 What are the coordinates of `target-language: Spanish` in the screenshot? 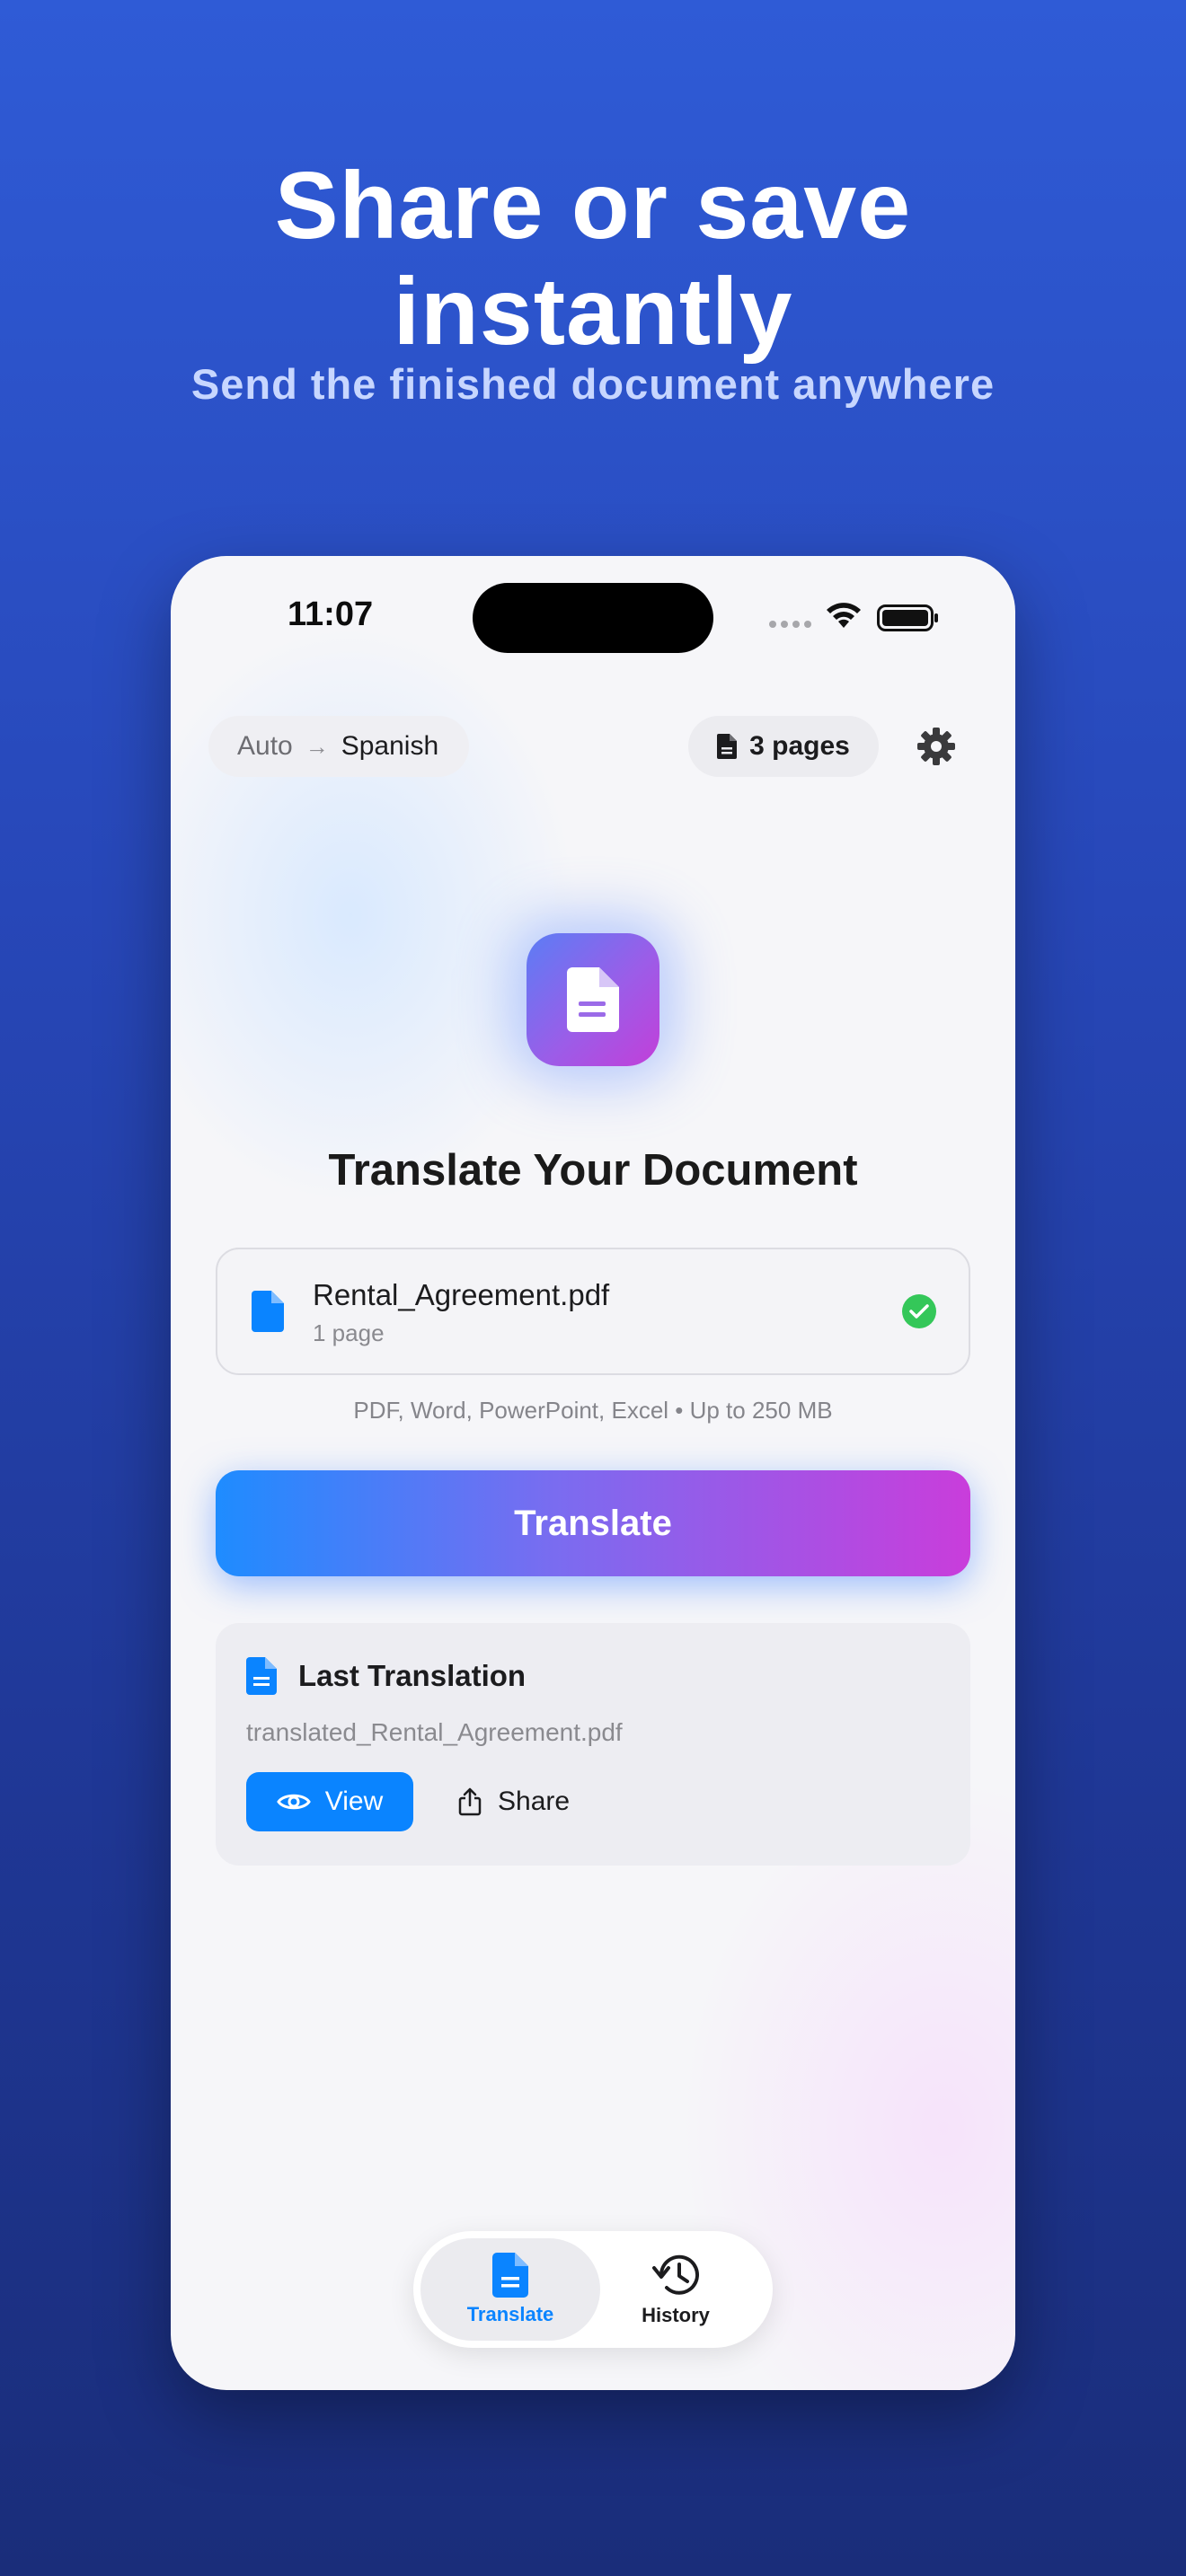 It's located at (390, 746).